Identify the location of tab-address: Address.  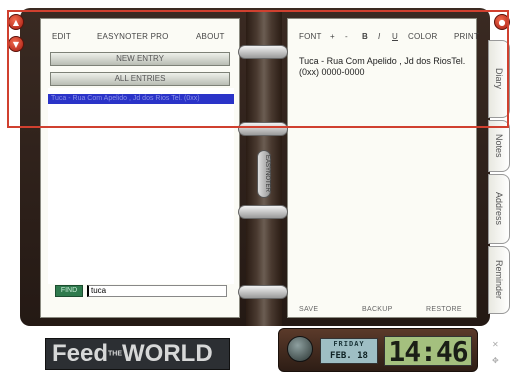
(499, 209).